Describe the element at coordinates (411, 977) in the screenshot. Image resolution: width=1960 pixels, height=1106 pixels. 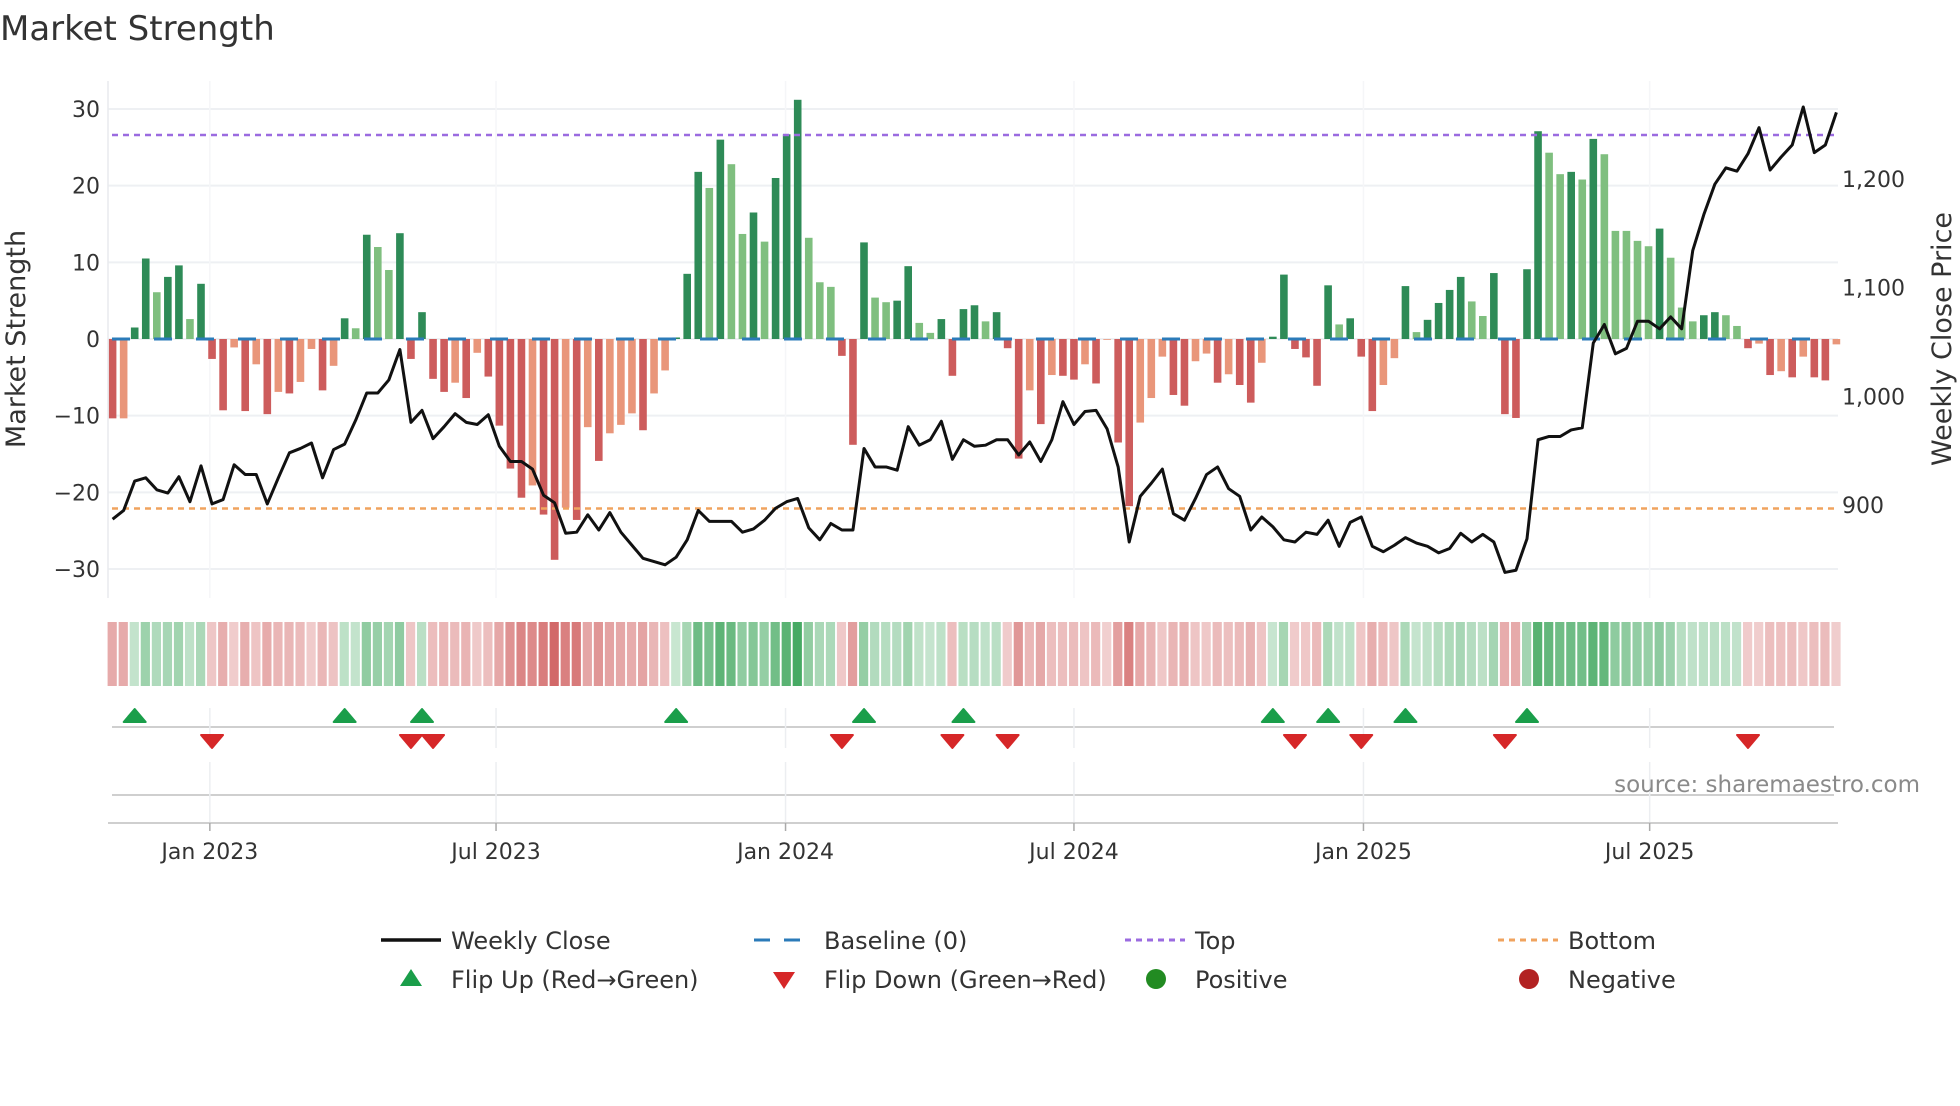
I see `triangle-up-icon` at that location.